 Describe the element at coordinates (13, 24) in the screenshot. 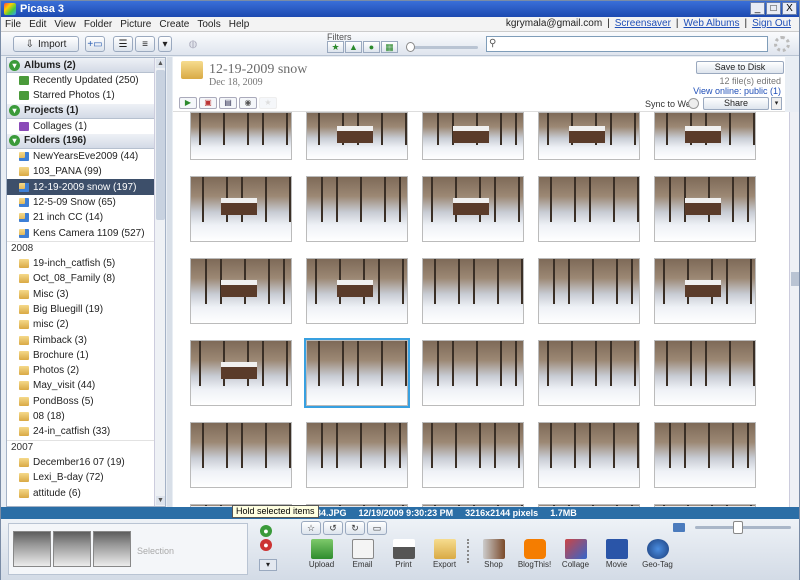

I see `menu-file: File` at that location.